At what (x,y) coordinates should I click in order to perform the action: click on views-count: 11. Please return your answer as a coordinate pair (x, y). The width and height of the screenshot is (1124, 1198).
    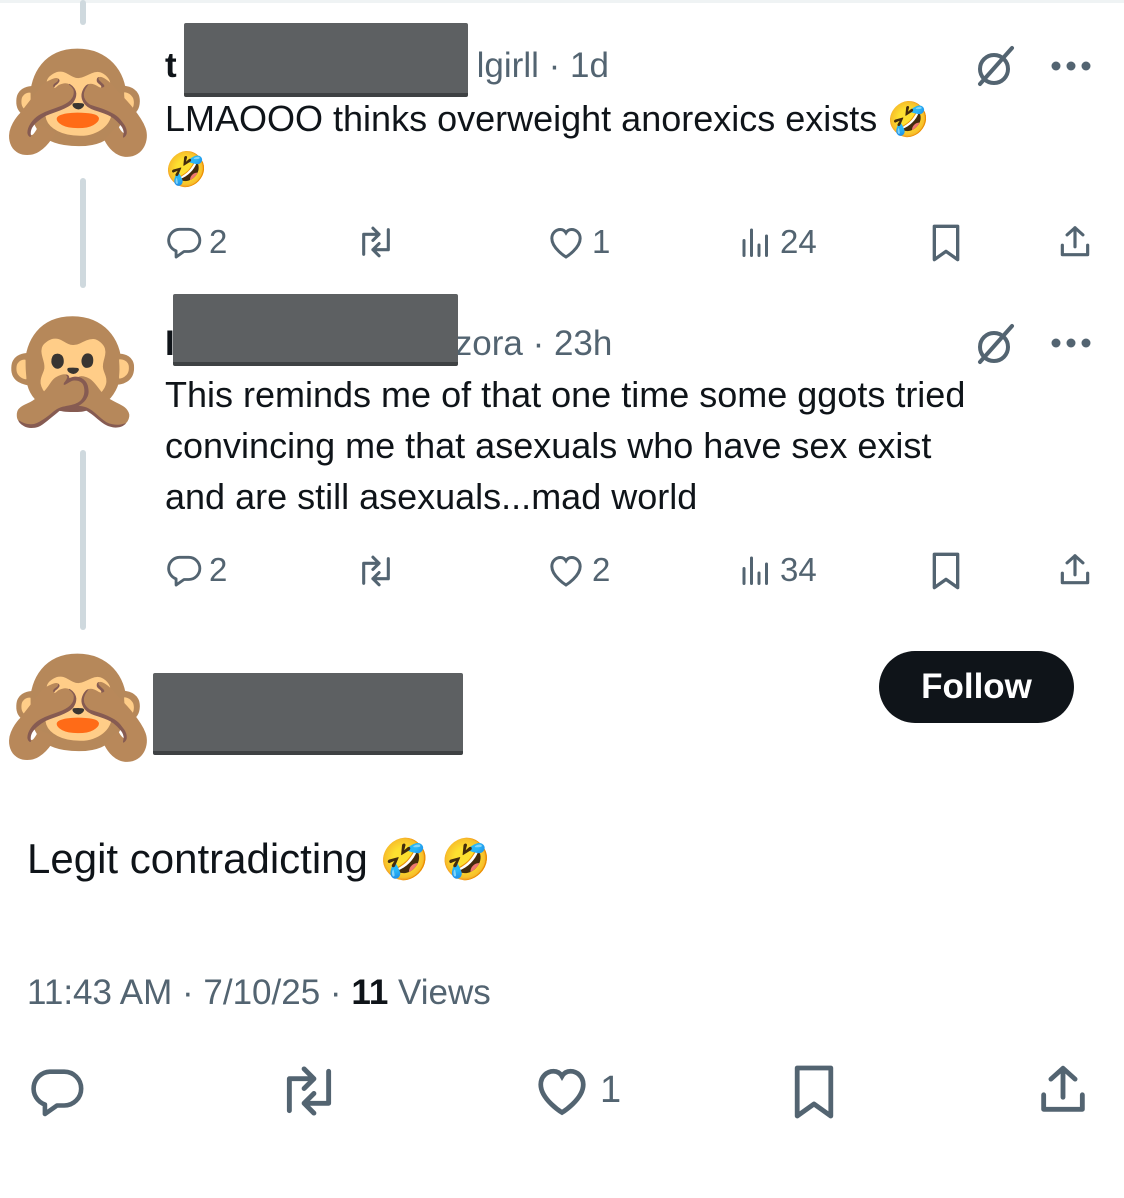
    Looking at the image, I should click on (370, 992).